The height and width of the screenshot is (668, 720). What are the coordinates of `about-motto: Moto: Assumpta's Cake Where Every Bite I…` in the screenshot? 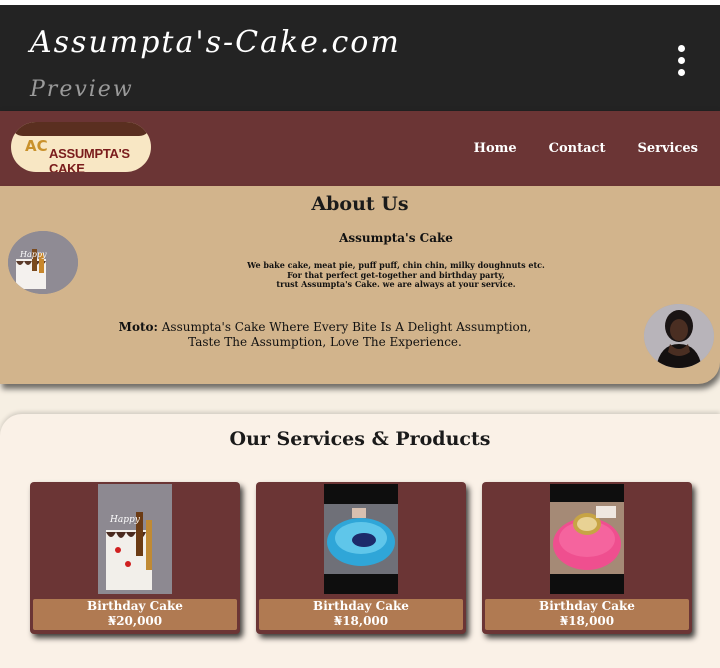 It's located at (325, 335).